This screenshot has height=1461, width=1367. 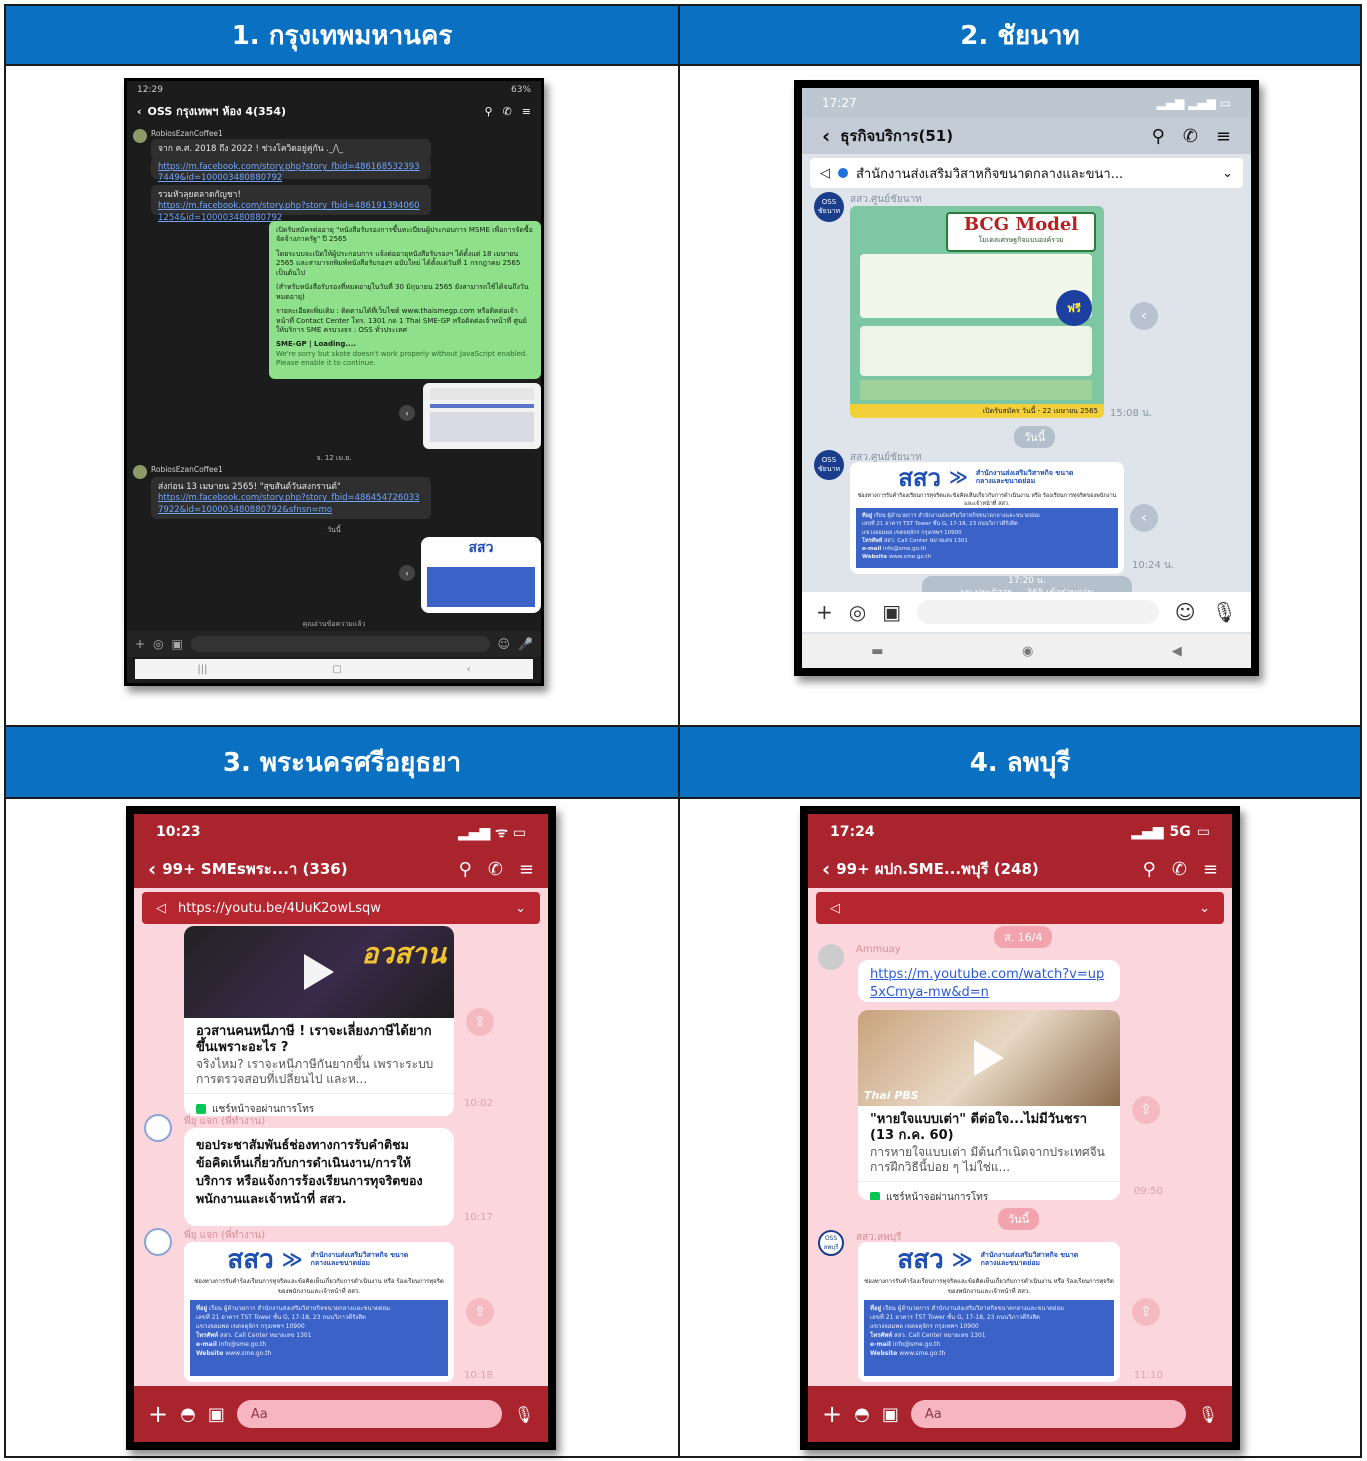 I want to click on back-nav-icon: ◀, so click(x=1177, y=651).